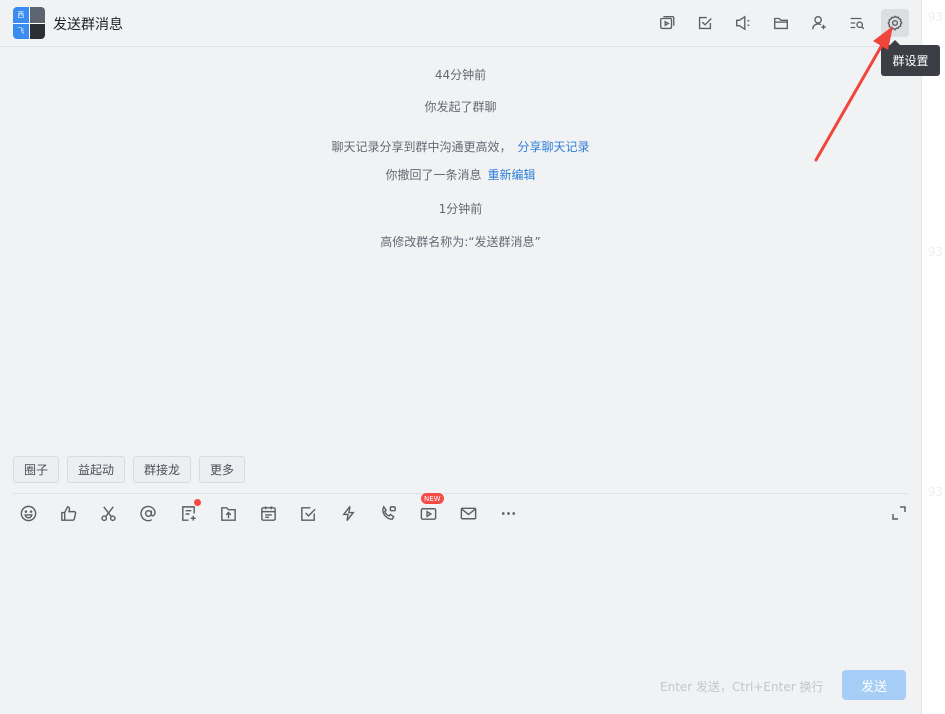 This screenshot has height=714, width=945. What do you see at coordinates (742, 687) in the screenshot?
I see `input-hint: Enter 发送，Ctrl+Enter 换行` at bounding box center [742, 687].